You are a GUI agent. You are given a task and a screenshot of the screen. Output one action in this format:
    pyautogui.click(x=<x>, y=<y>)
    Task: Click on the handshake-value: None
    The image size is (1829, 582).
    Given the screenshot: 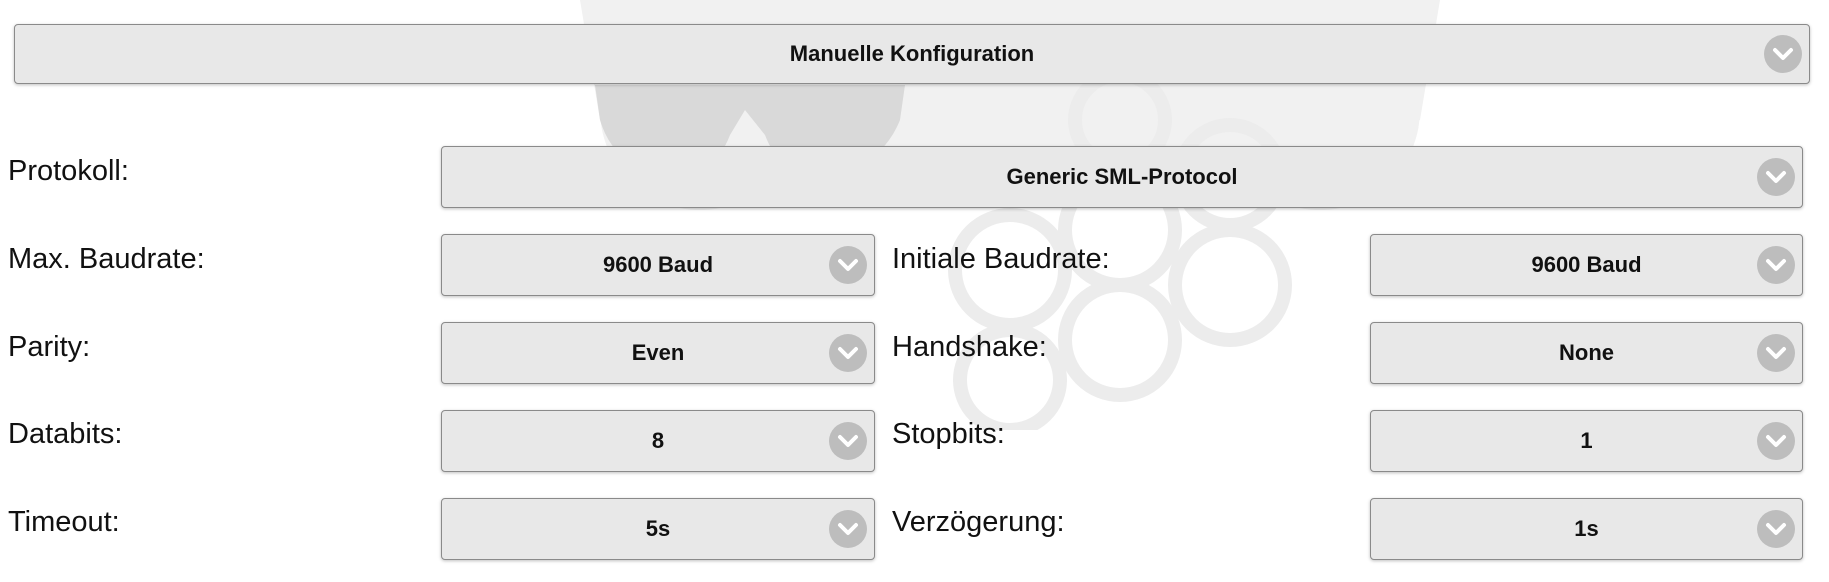 What is the action you would take?
    pyautogui.click(x=1586, y=352)
    